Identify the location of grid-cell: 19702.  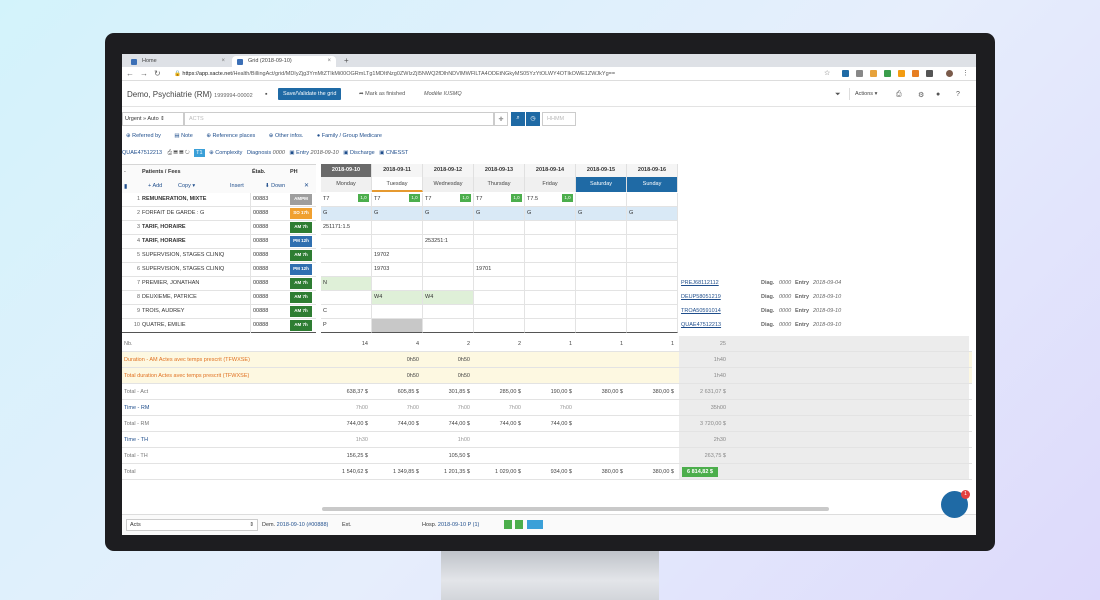
(397, 256).